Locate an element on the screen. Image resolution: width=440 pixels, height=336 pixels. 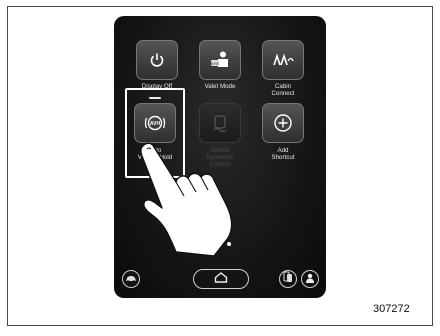
vehicle-dynamics-icon is located at coordinates (220, 123).